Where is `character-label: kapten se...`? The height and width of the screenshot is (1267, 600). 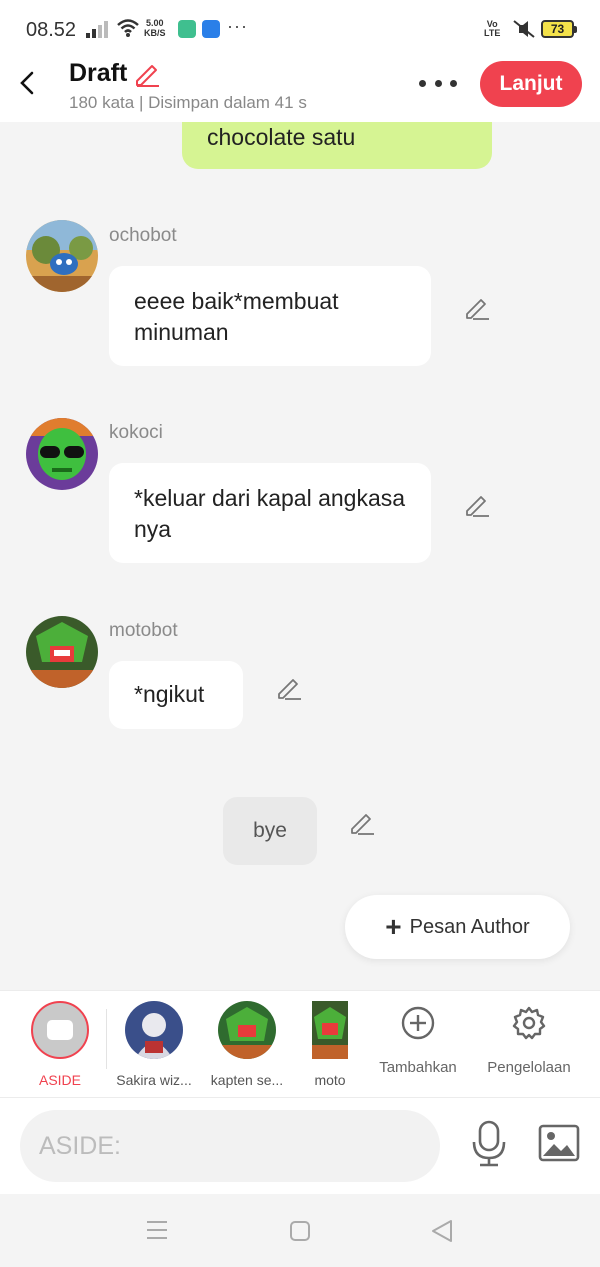
character-label: kapten se... is located at coordinates (247, 1080).